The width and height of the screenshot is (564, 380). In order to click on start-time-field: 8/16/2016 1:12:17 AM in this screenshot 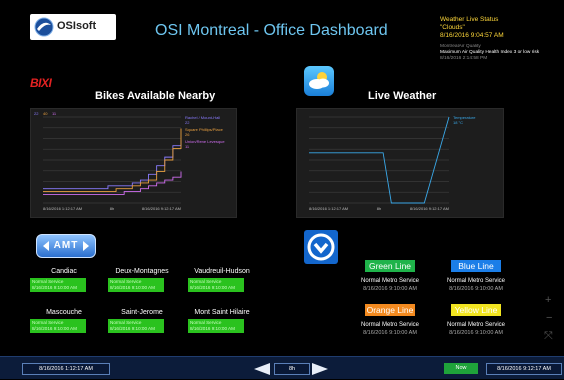, I will do `click(66, 369)`.